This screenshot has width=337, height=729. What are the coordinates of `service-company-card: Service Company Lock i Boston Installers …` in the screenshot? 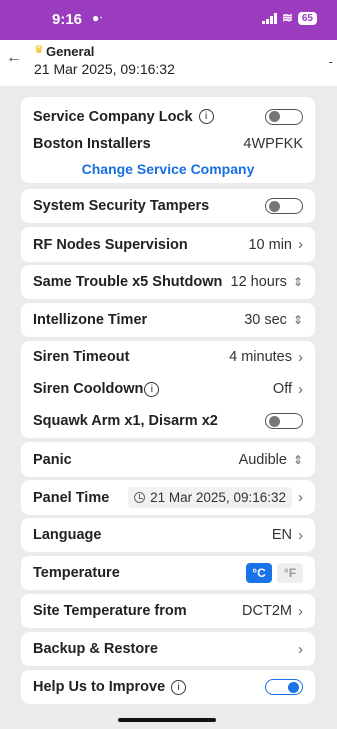 It's located at (168, 140).